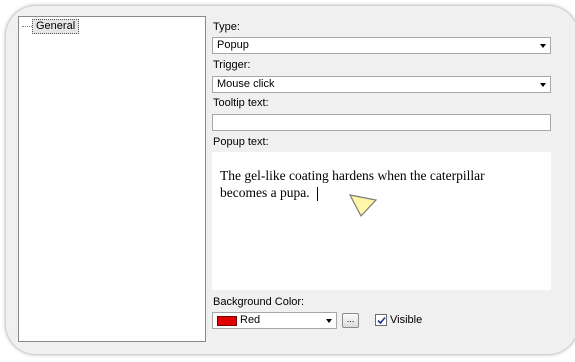 The image size is (575, 362). I want to click on text-caret, so click(317, 194).